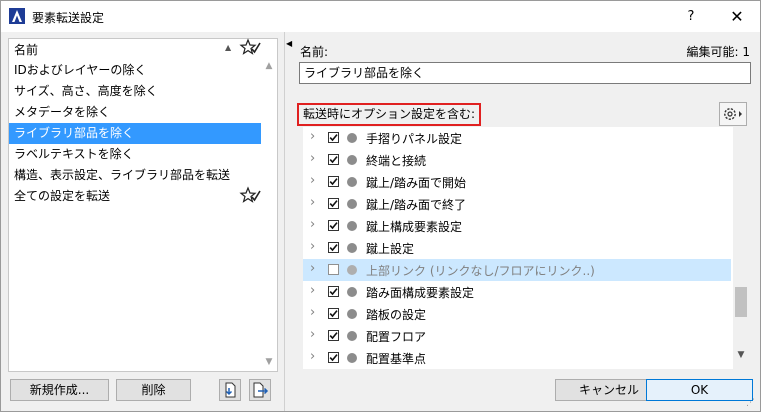 This screenshot has height=412, width=761. I want to click on collapse-panel-icon: ◀, so click(289, 43).